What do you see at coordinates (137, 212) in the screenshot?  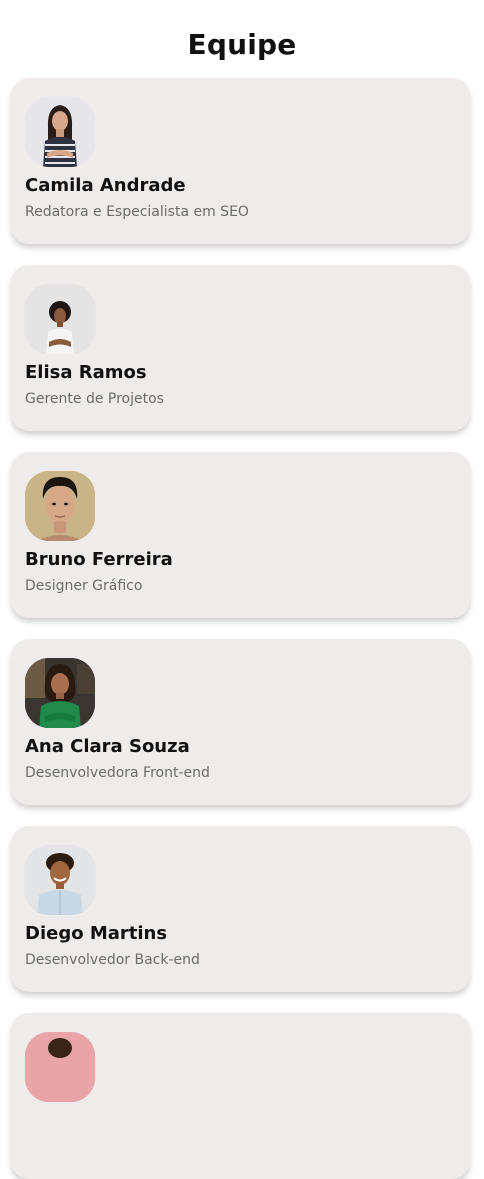 I see `member-role: Redatora e Especialista em SEO` at bounding box center [137, 212].